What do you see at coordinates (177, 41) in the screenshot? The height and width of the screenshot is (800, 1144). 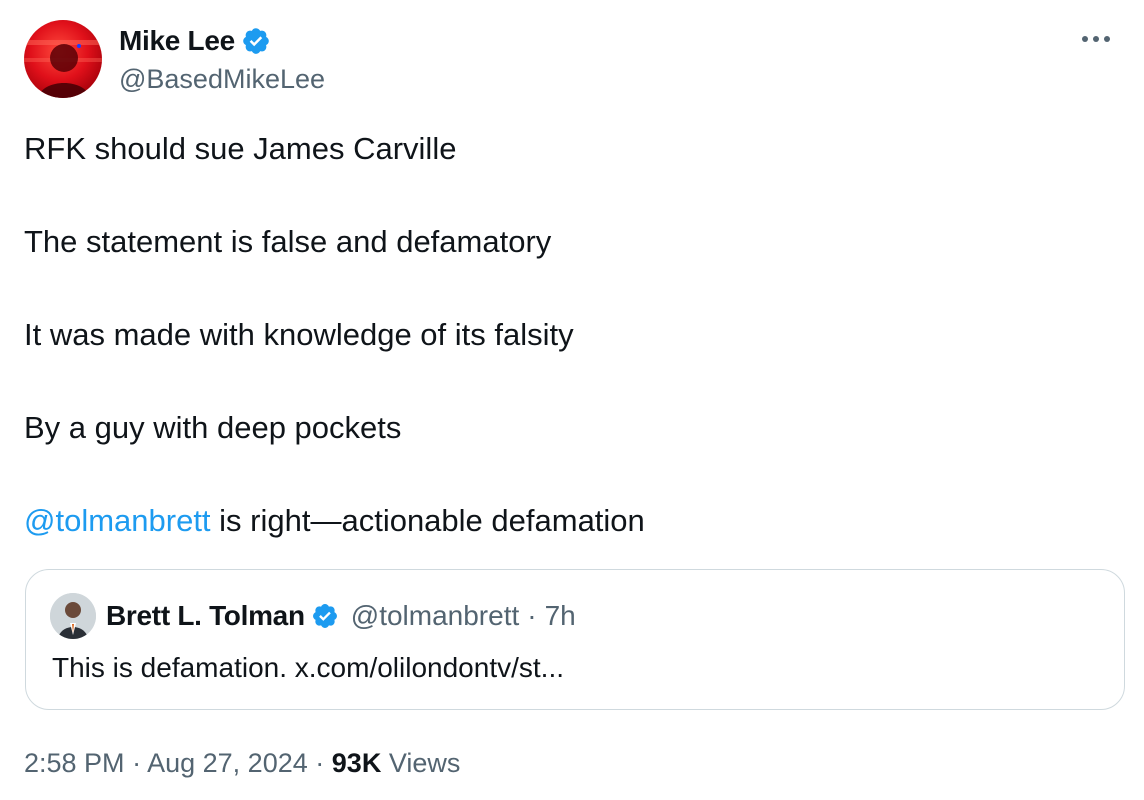 I see `author-display-name: Mike Lee` at bounding box center [177, 41].